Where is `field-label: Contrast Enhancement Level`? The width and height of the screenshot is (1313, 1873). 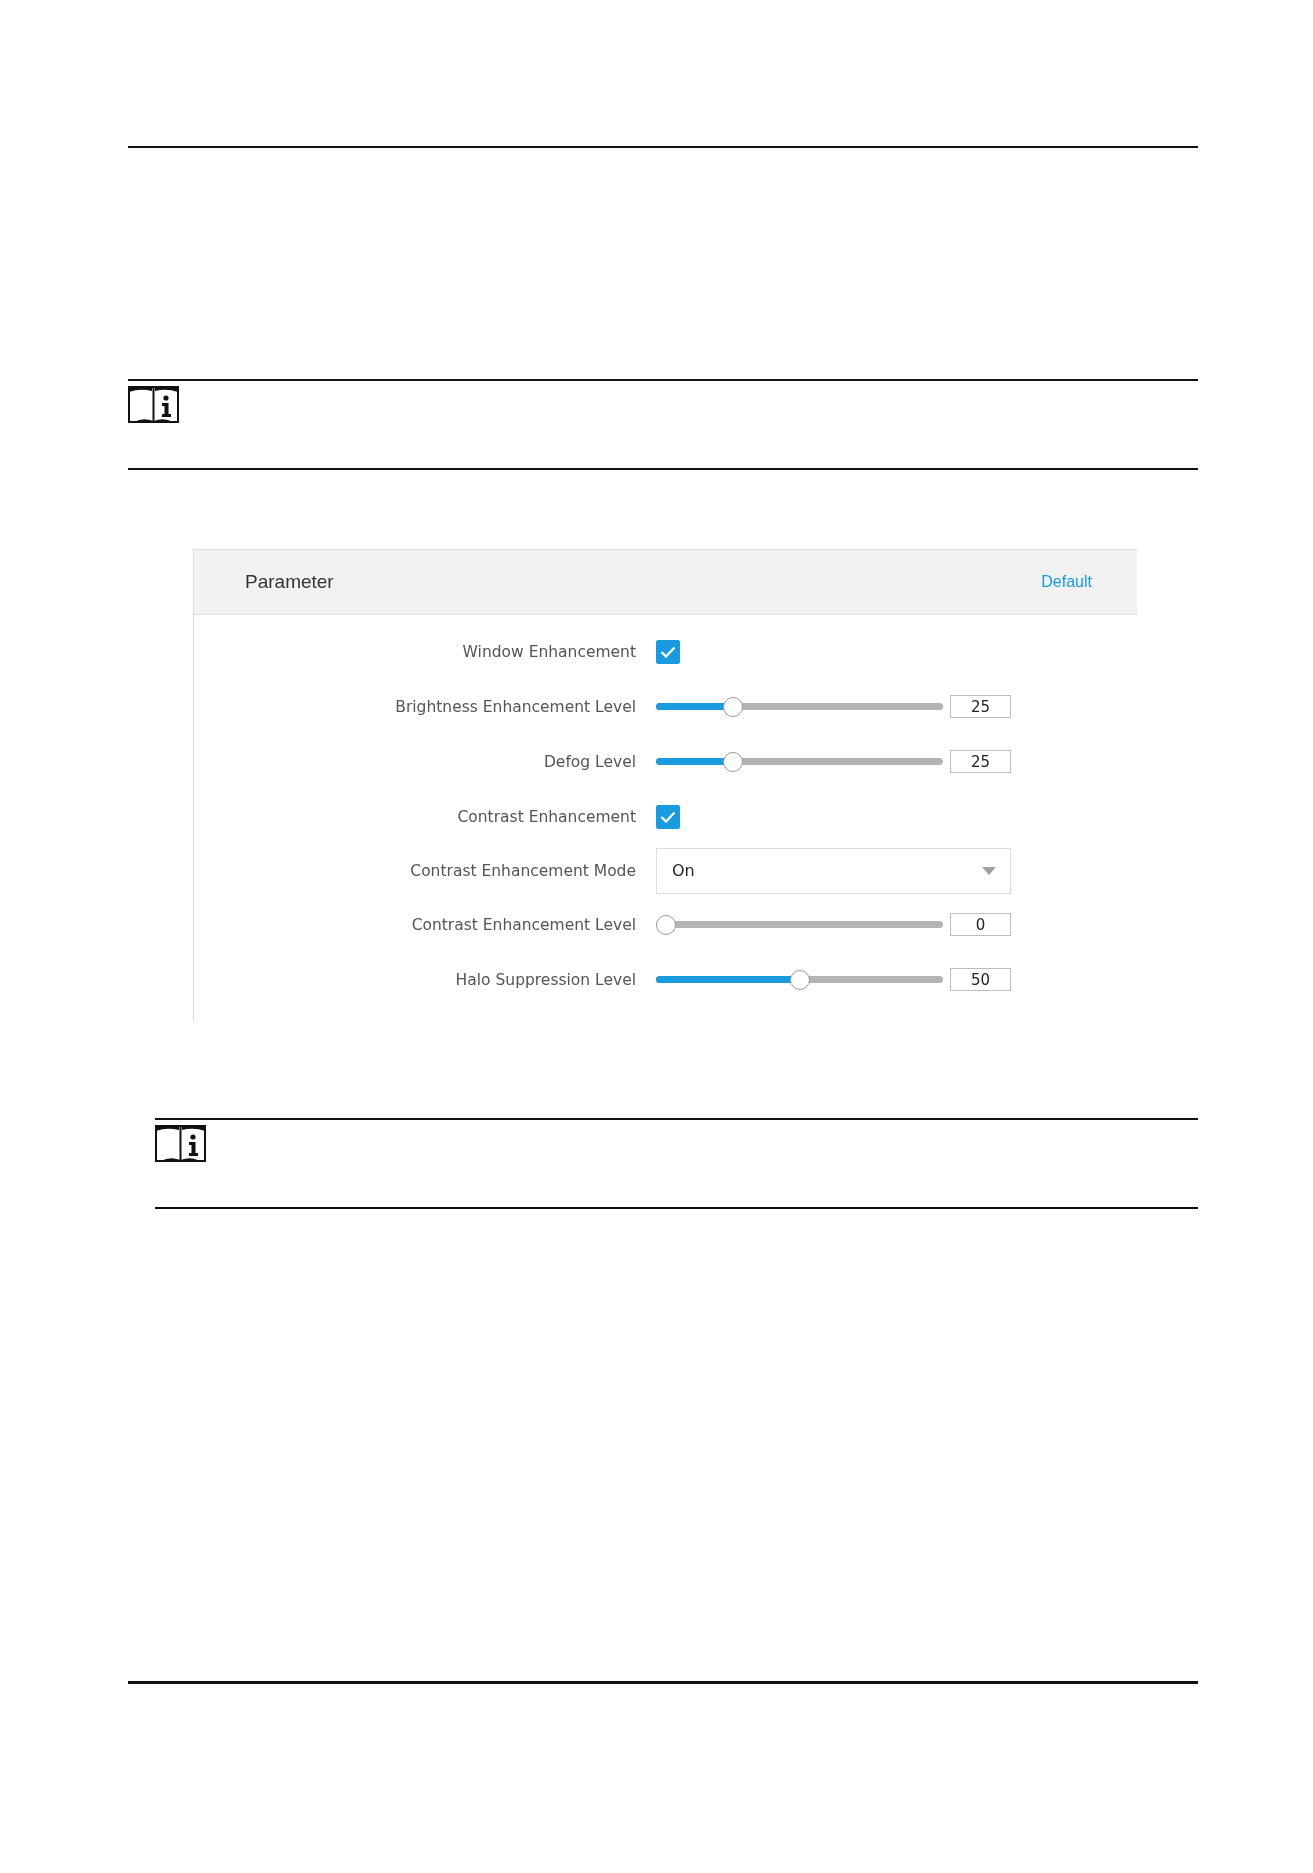 field-label: Contrast Enhancement Level is located at coordinates (523, 924).